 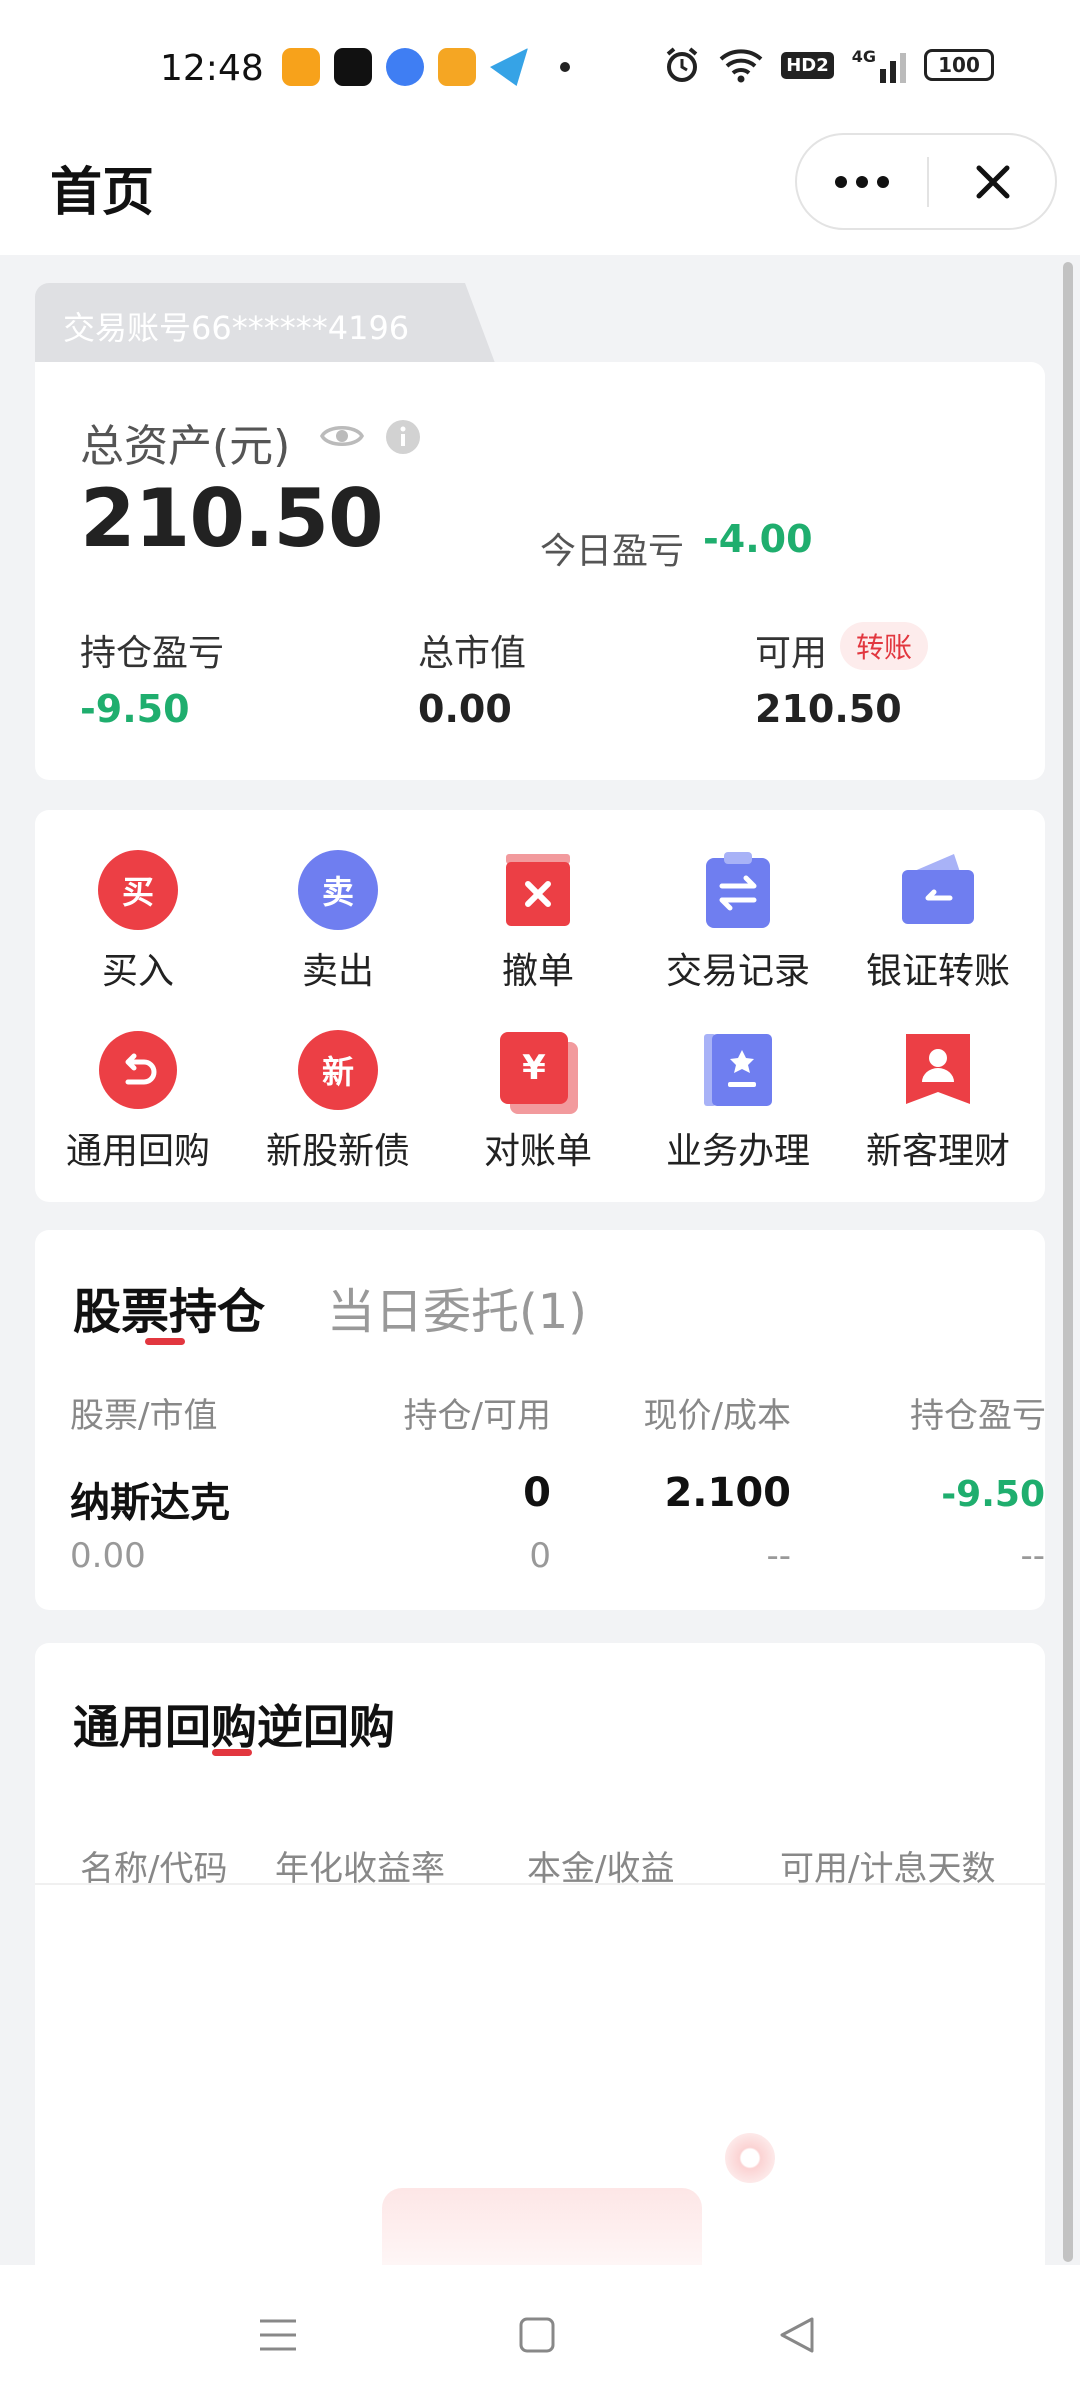 I want to click on menu-label: 新客理财, so click(x=937, y=1151).